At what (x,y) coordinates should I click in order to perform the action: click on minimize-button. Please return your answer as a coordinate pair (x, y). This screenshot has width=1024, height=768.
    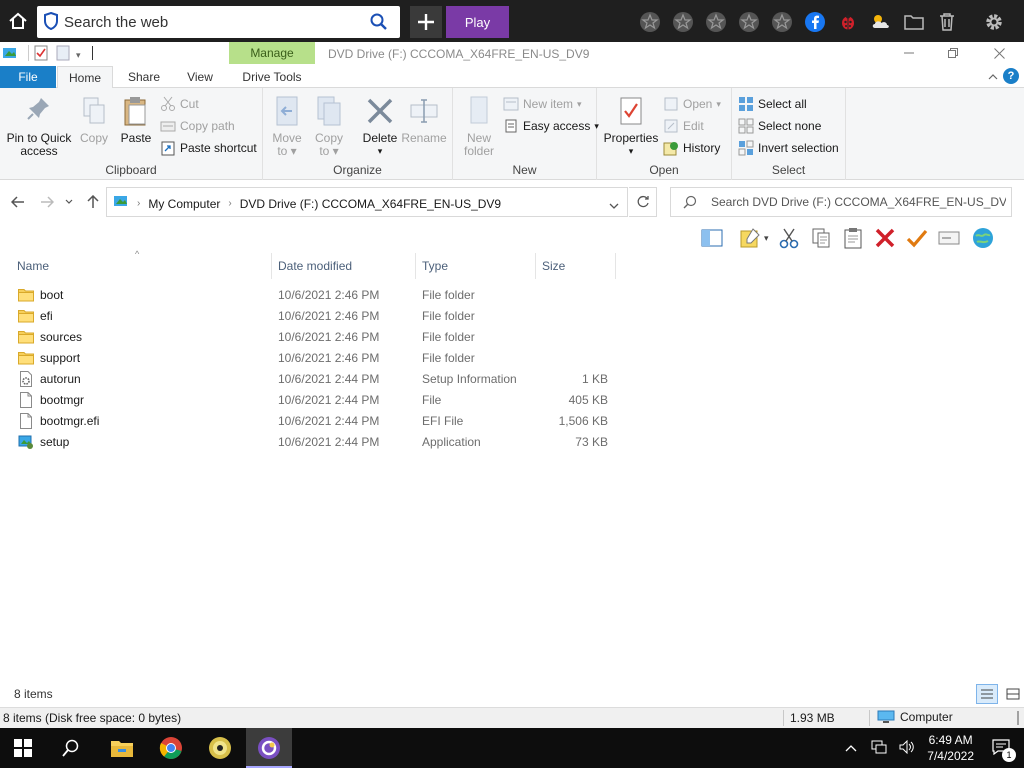
    Looking at the image, I should click on (909, 53).